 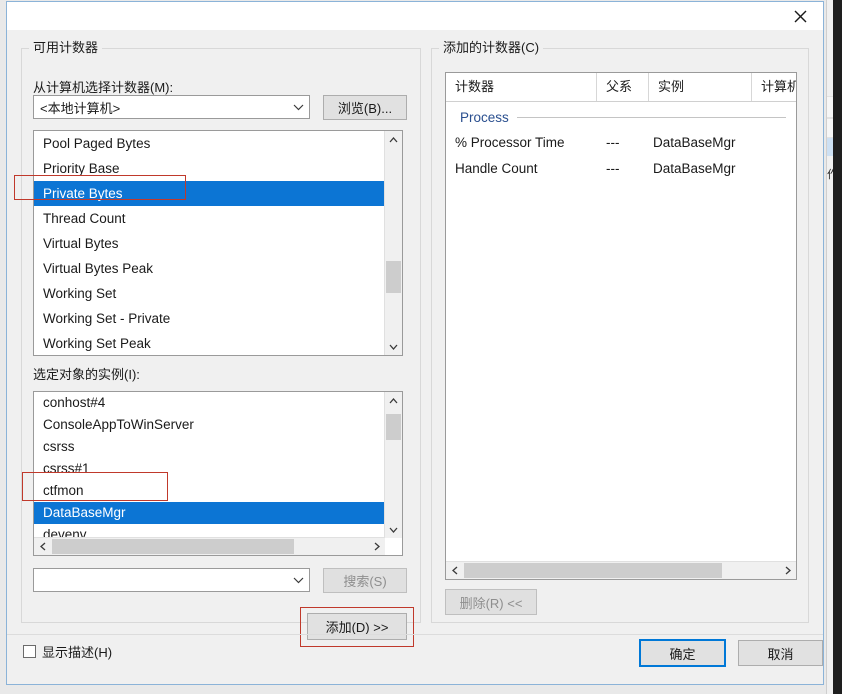 I want to click on list-item: Pool Paged Bytes, so click(x=209, y=143).